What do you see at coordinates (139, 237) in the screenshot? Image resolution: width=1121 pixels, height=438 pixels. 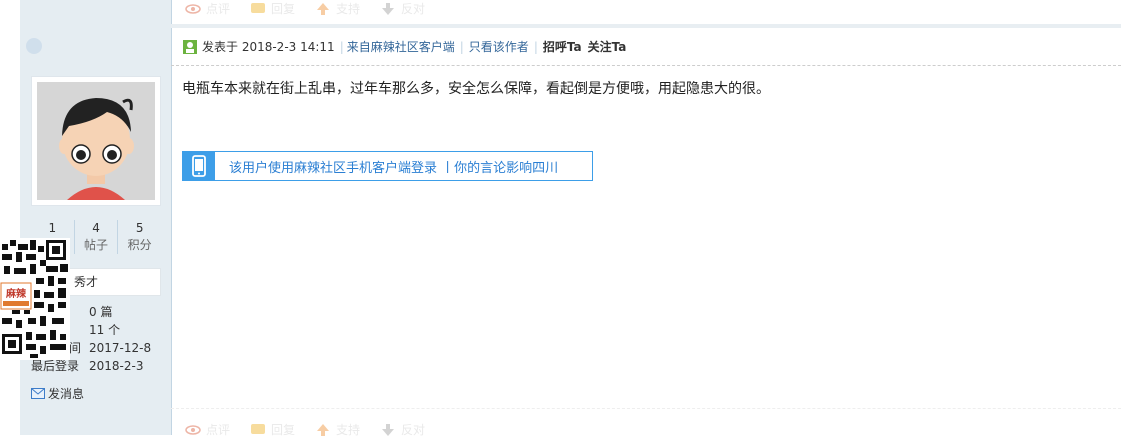 I see `stat-credits: 5 积分` at bounding box center [139, 237].